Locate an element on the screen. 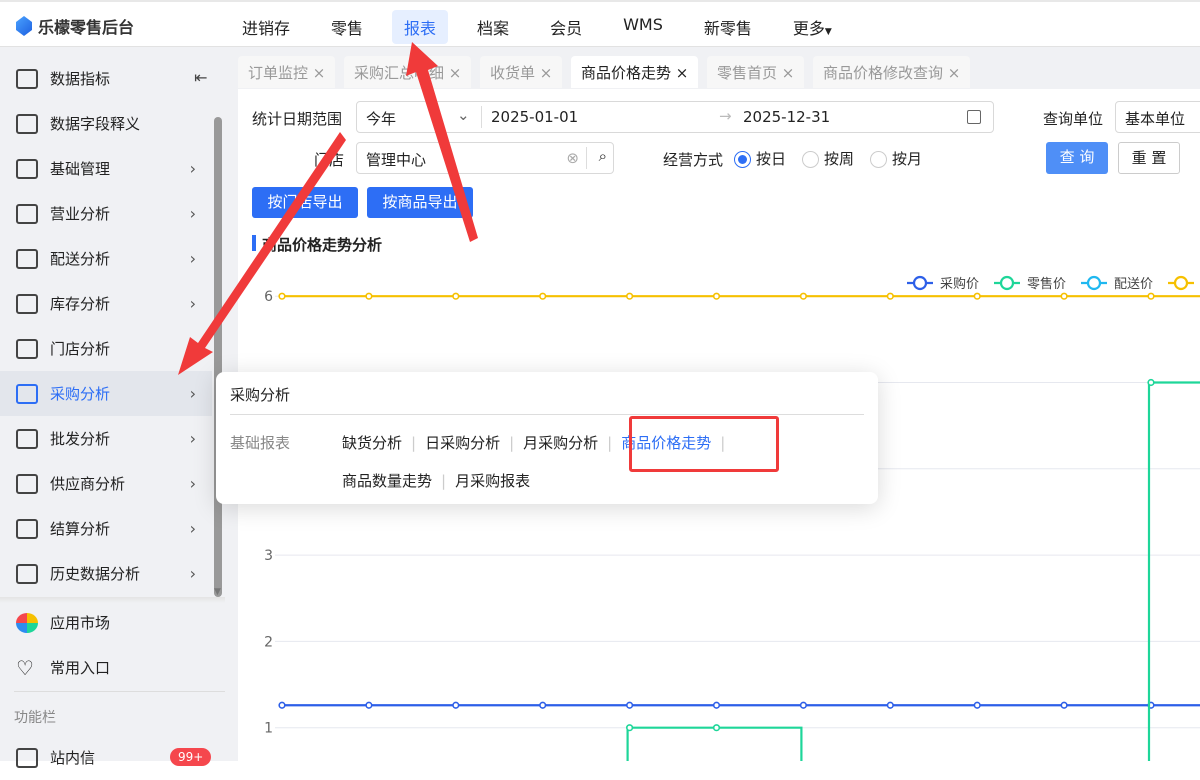  sidebar-item: 供应商分析 › is located at coordinates (106, 483).